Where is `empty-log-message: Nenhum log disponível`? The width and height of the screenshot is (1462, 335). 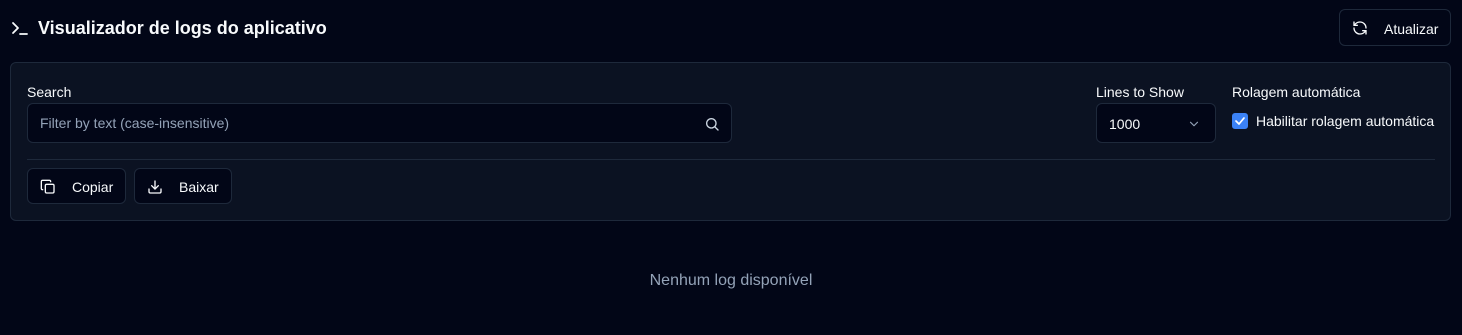
empty-log-message: Nenhum log disponível is located at coordinates (731, 280).